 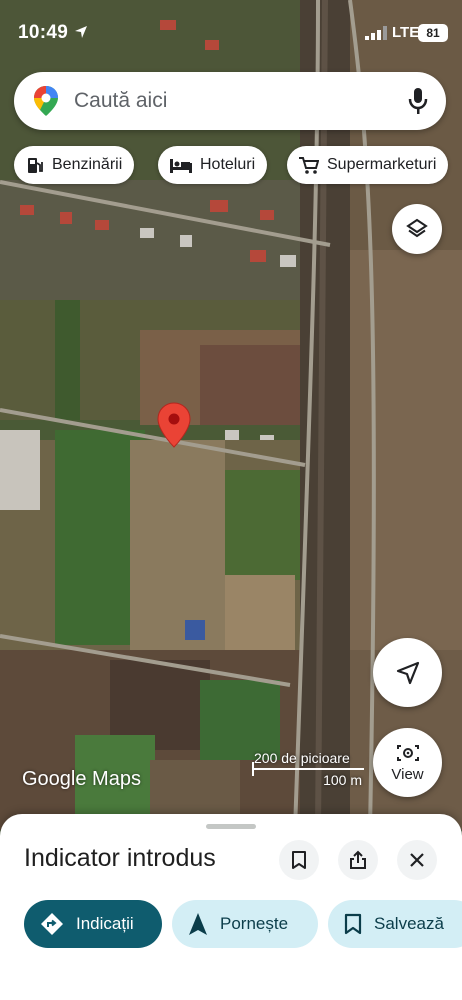 I want to click on share-icon, so click(x=358, y=859).